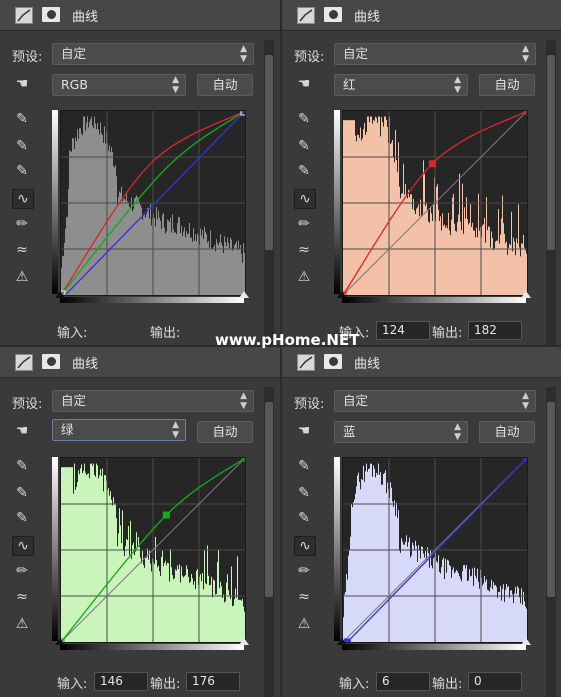  I want to click on channel-select: RGB ▲ ▼, so click(119, 85).